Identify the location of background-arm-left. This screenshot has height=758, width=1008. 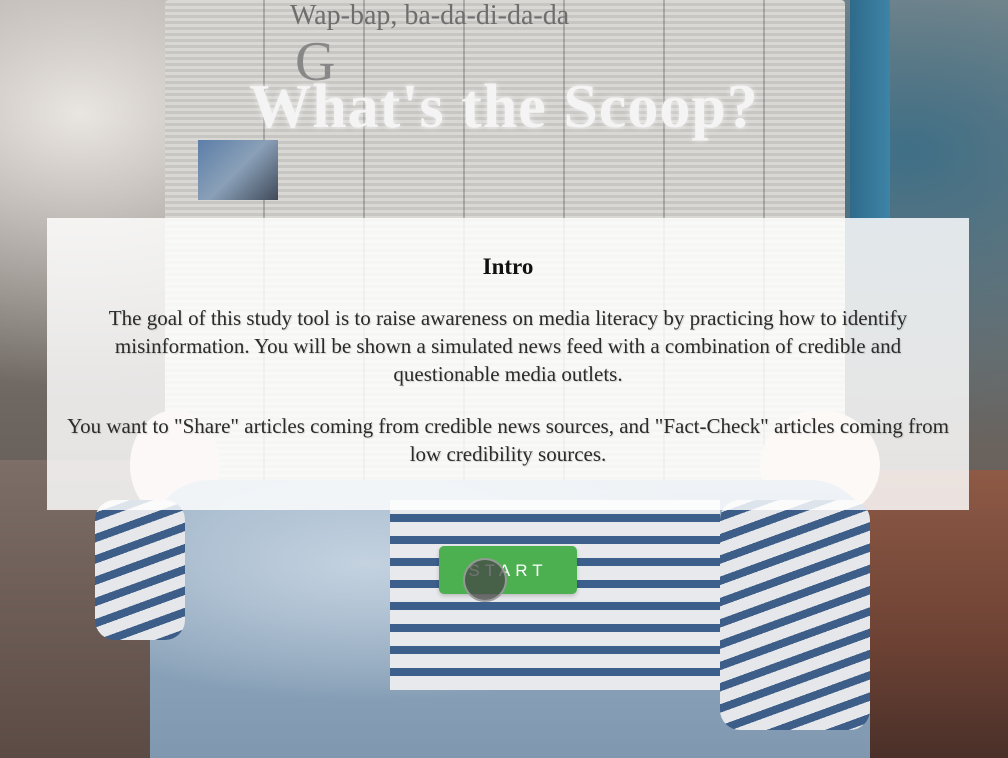
(140, 570).